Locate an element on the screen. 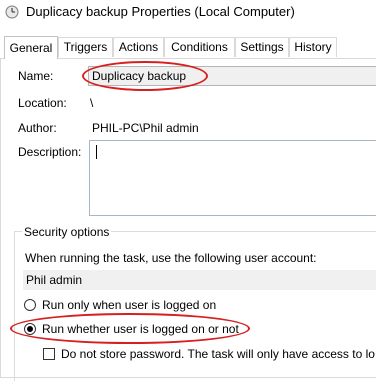 The image size is (376, 381). text-caret is located at coordinates (96, 152).